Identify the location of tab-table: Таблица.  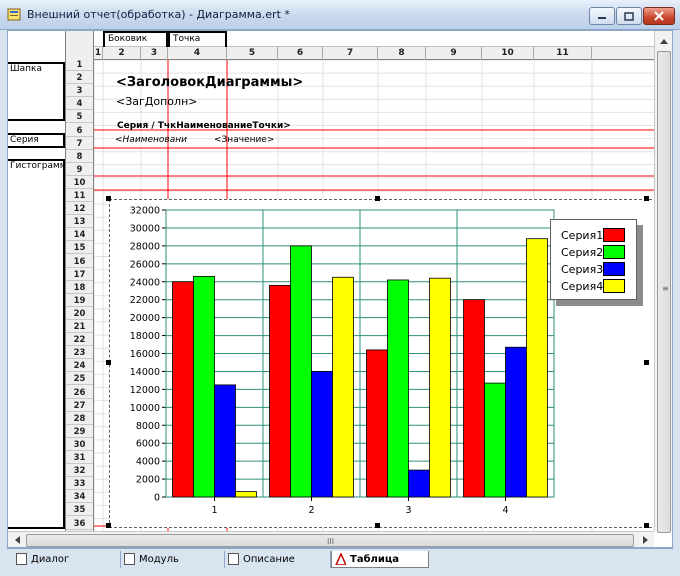
(380, 559).